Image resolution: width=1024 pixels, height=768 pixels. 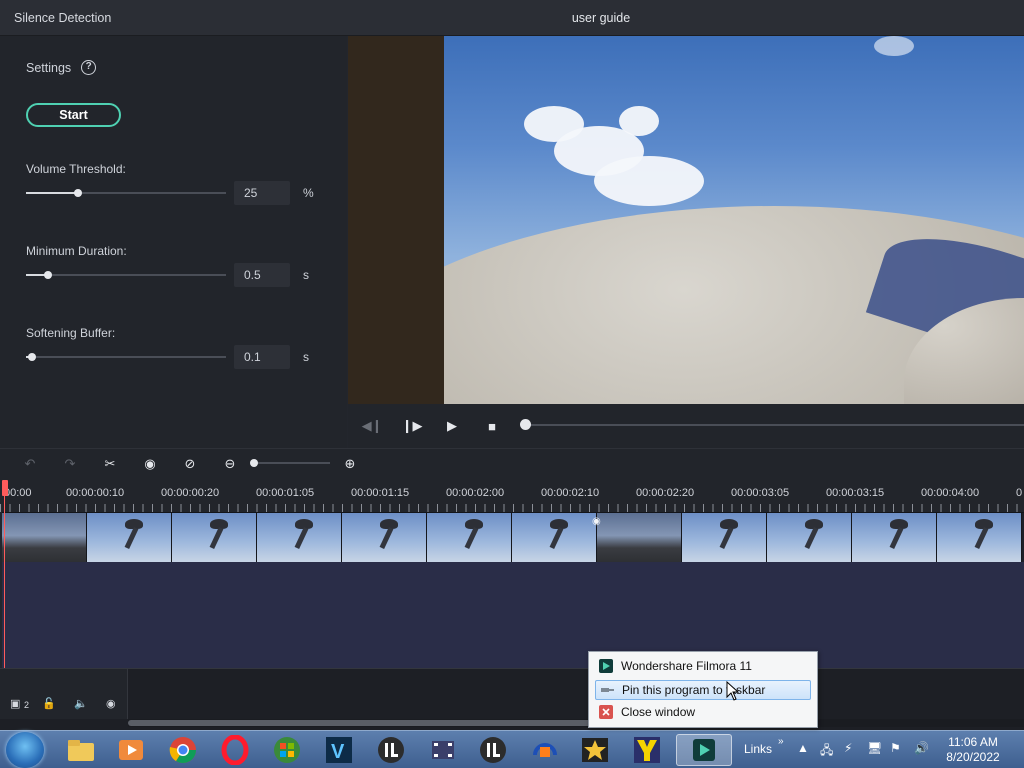 I want to click on svg-text: V, so click(x=338, y=752).